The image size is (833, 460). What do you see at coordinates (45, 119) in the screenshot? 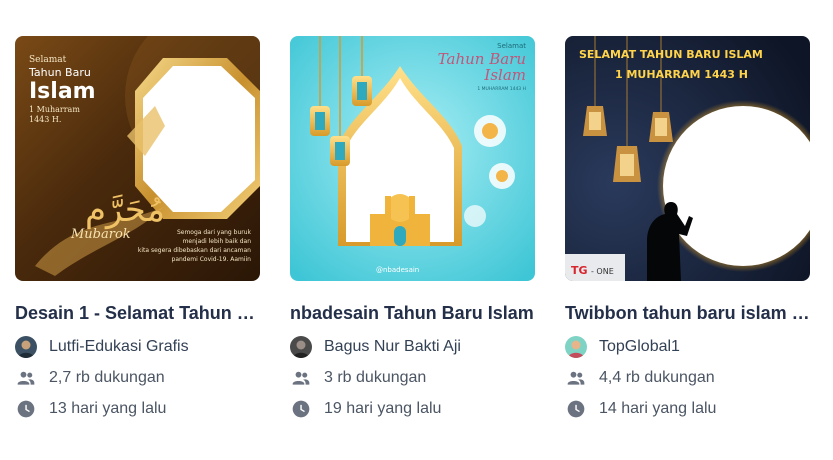
I see `thumb-line5: 1443 H.` at bounding box center [45, 119].